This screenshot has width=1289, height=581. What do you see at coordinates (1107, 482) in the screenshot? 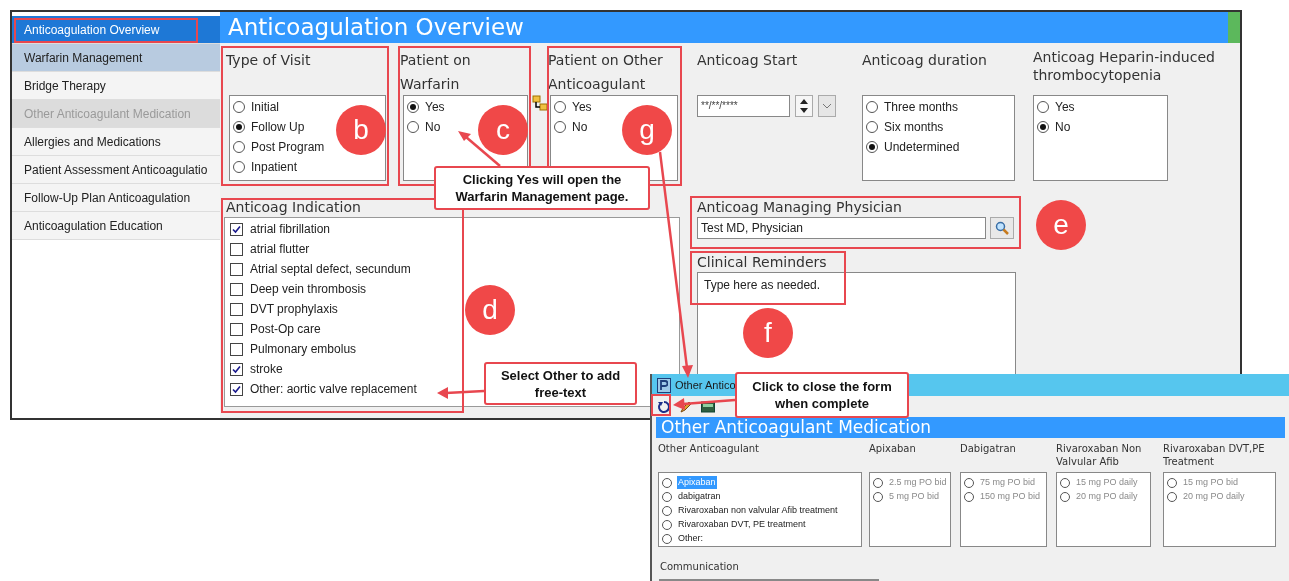
I see `option-label: 15 mg PO daily` at bounding box center [1107, 482].